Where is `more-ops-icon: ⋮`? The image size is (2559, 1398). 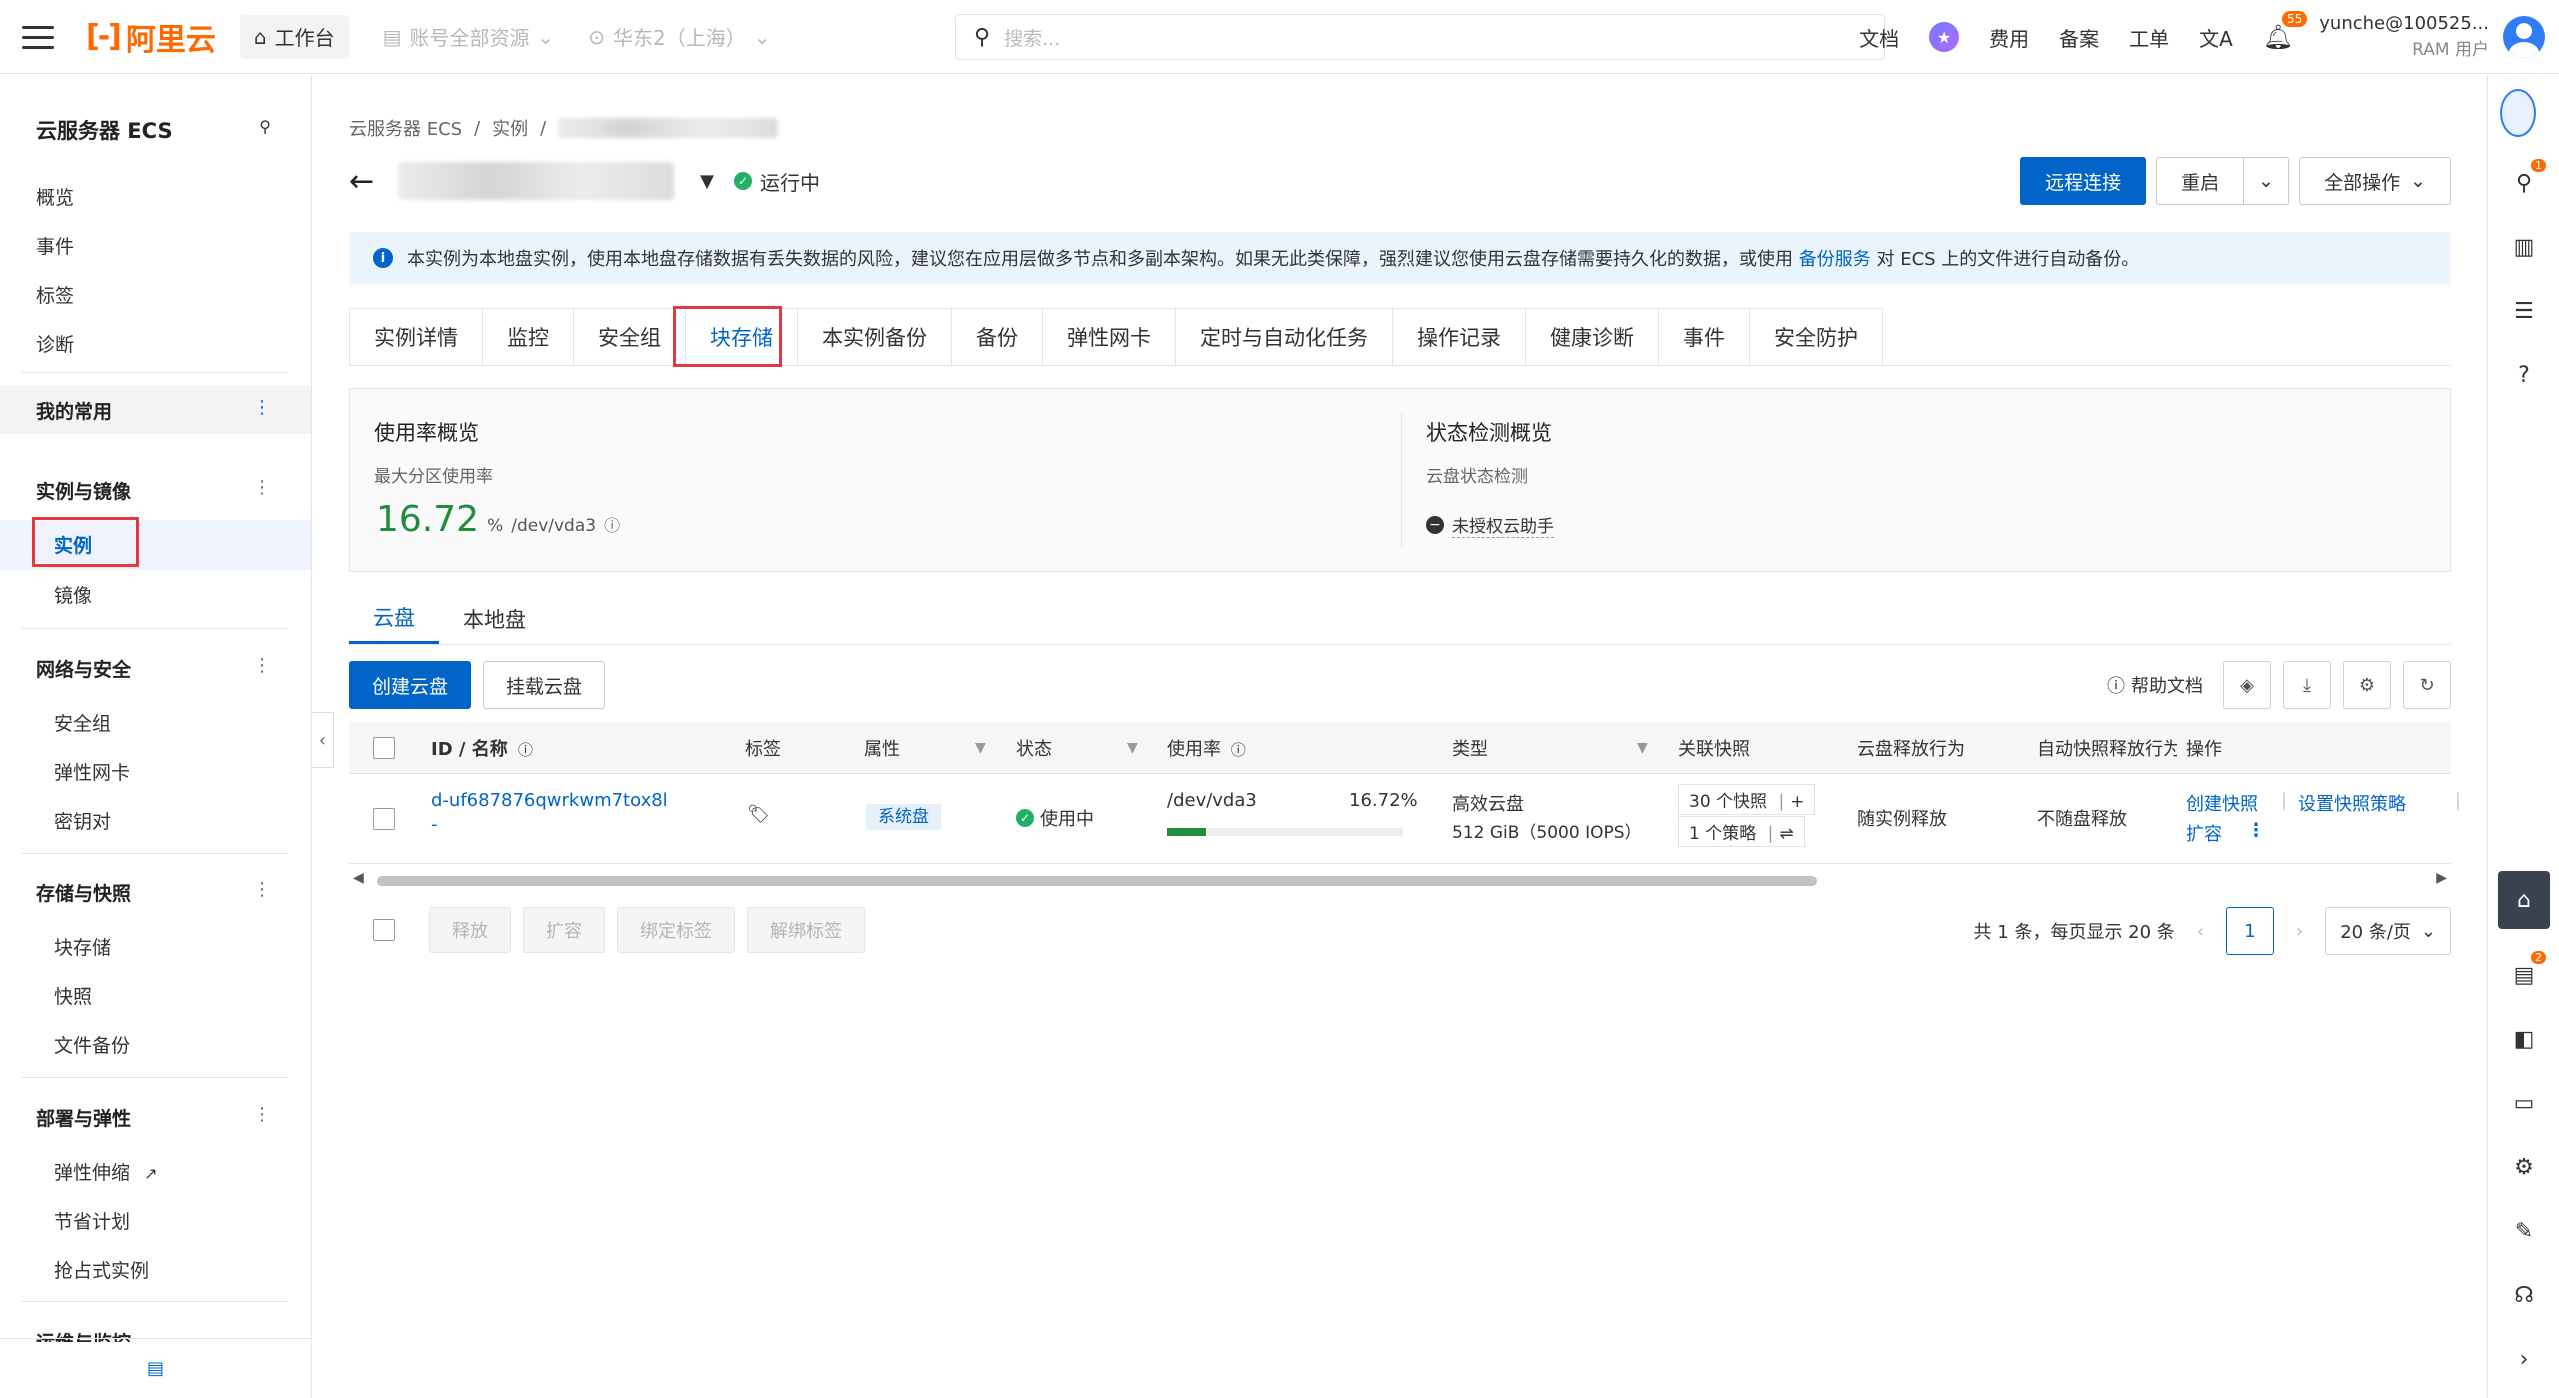
more-ops-icon: ⋮ is located at coordinates (2256, 830).